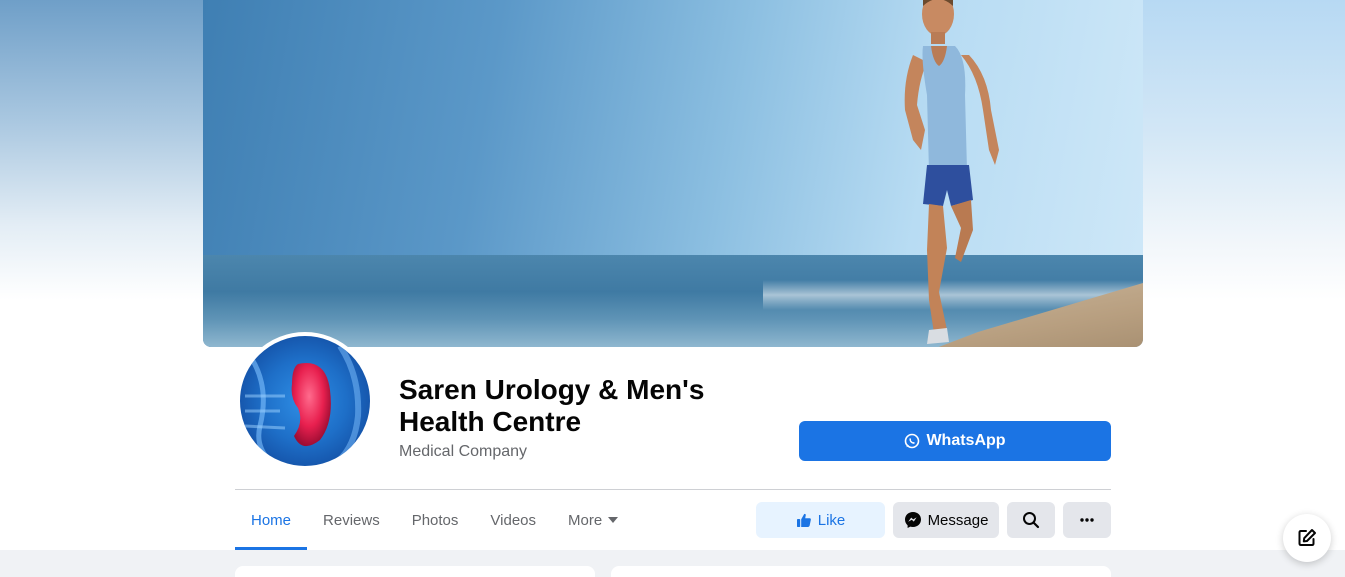 The image size is (1345, 577). I want to click on cover-background-blur-right, so click(1244, 150).